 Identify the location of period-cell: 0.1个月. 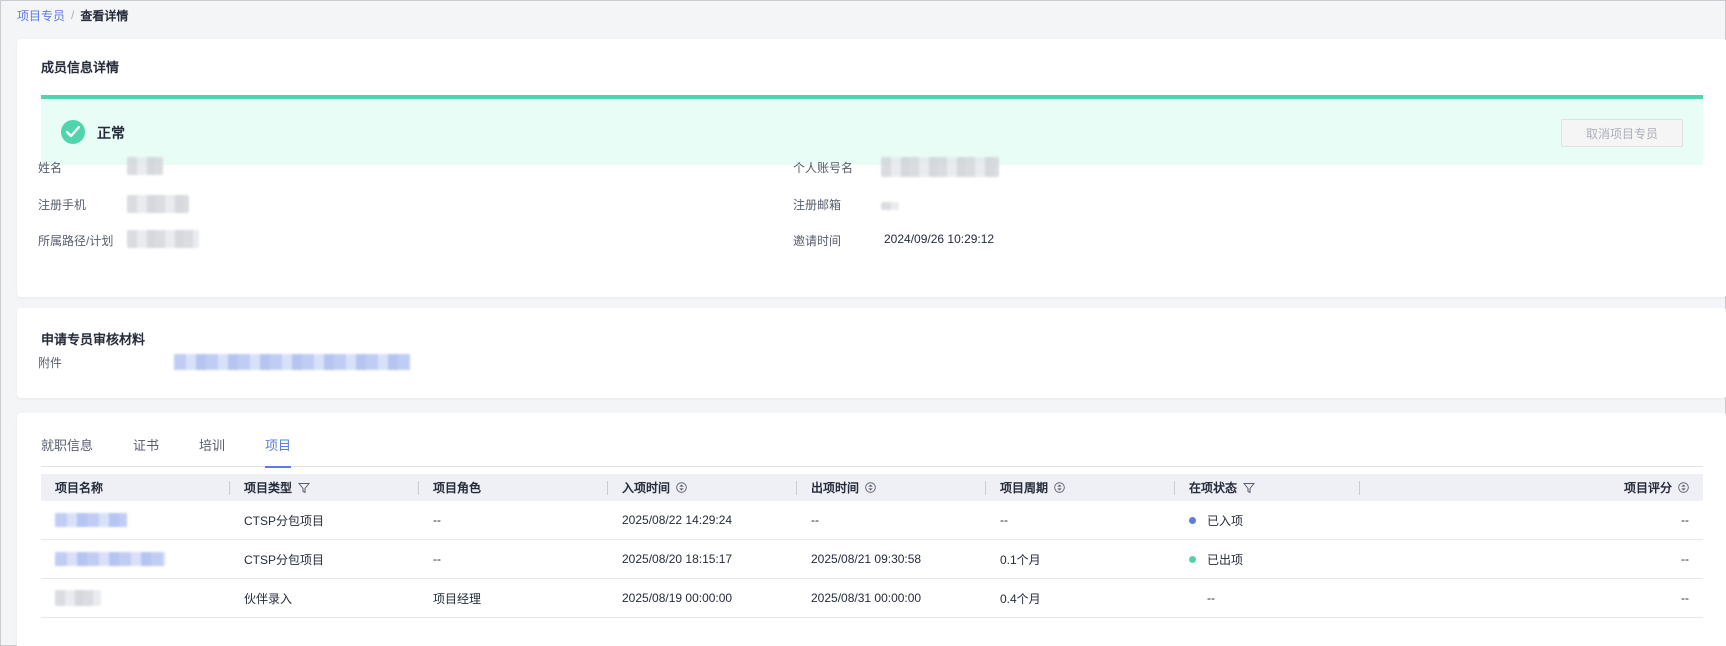
(1020, 559).